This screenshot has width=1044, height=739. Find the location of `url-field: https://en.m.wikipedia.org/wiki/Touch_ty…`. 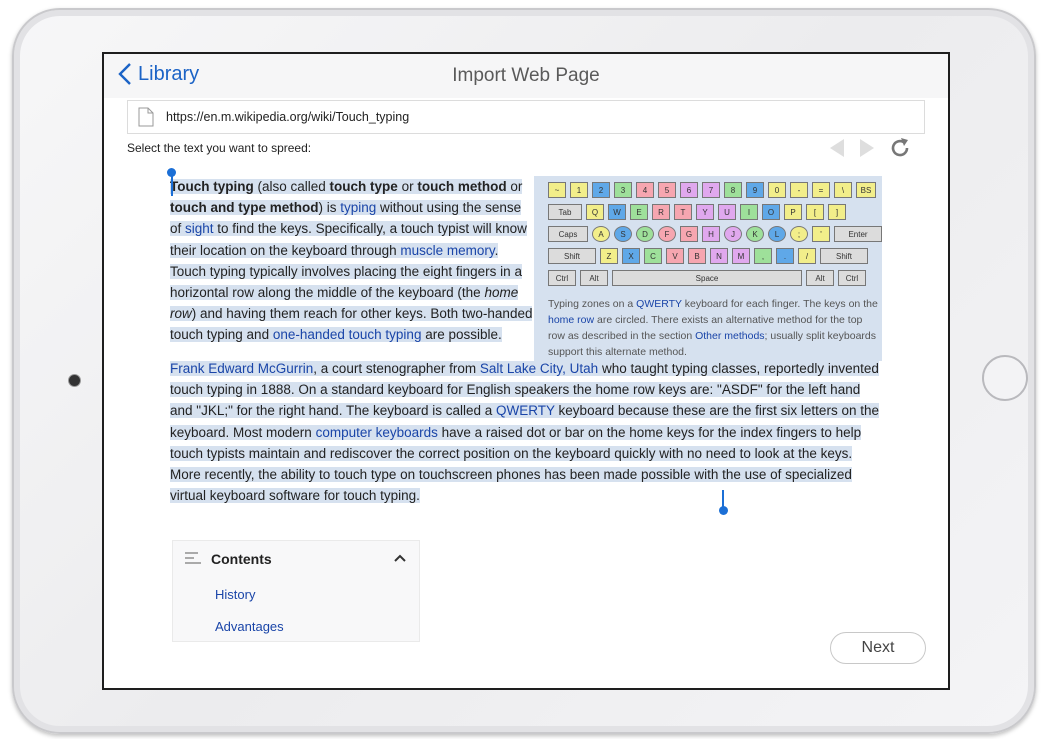

url-field: https://en.m.wikipedia.org/wiki/Touch_ty… is located at coordinates (526, 117).